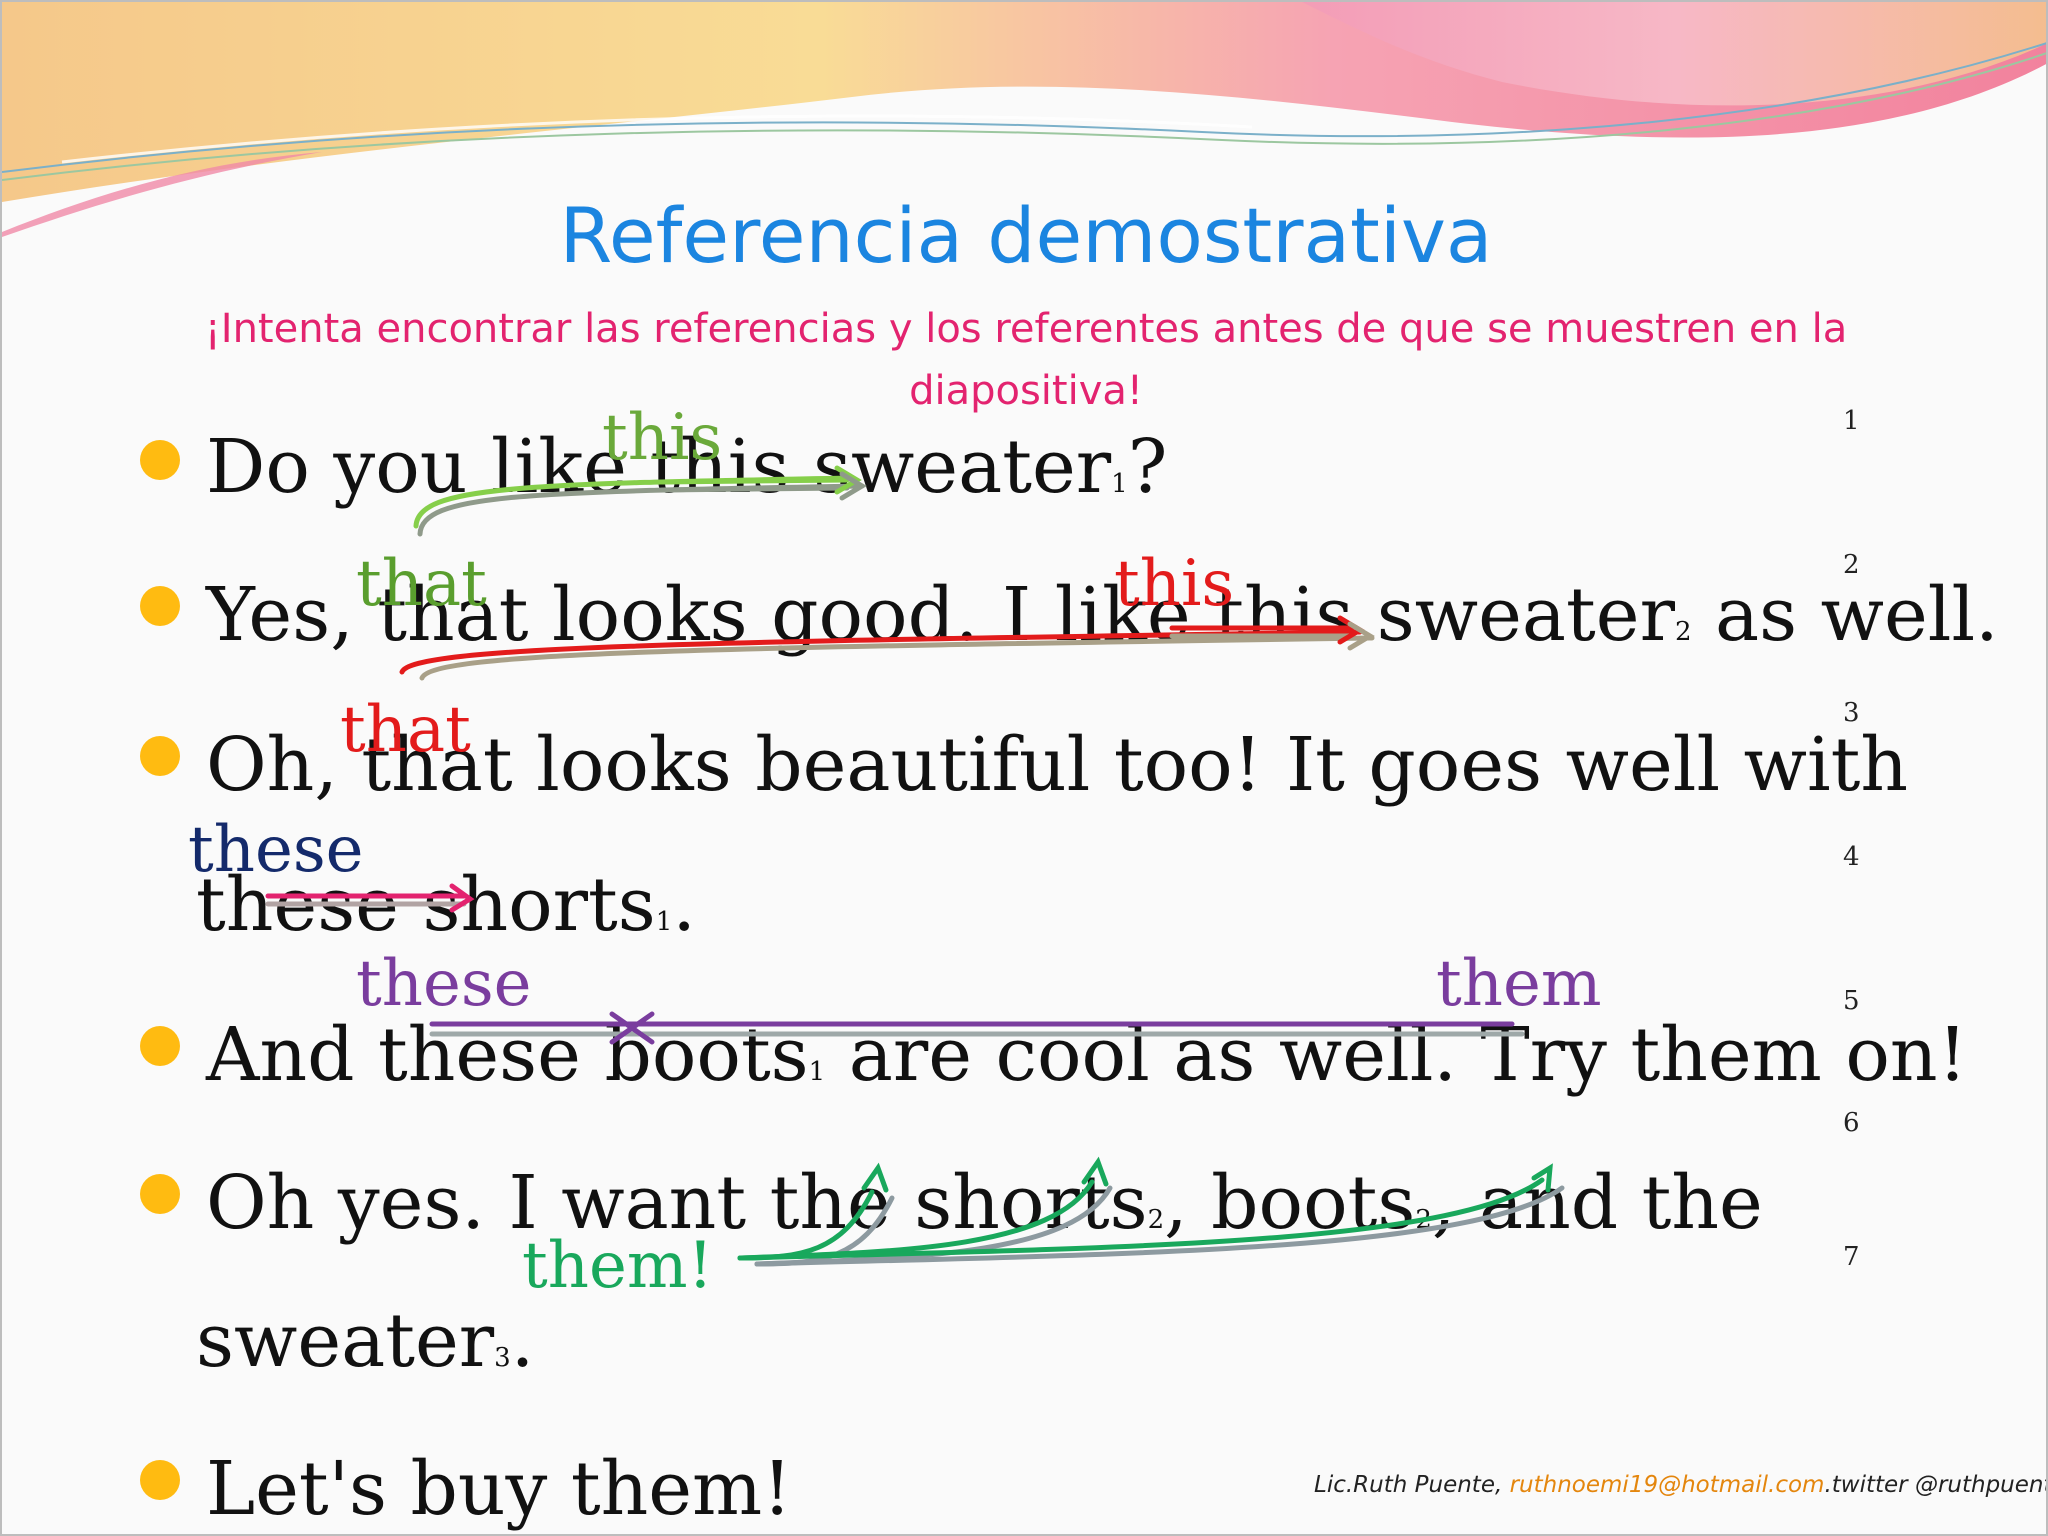  I want to click on footer-author: Lic.Ruth Puente,, so click(1412, 1485).